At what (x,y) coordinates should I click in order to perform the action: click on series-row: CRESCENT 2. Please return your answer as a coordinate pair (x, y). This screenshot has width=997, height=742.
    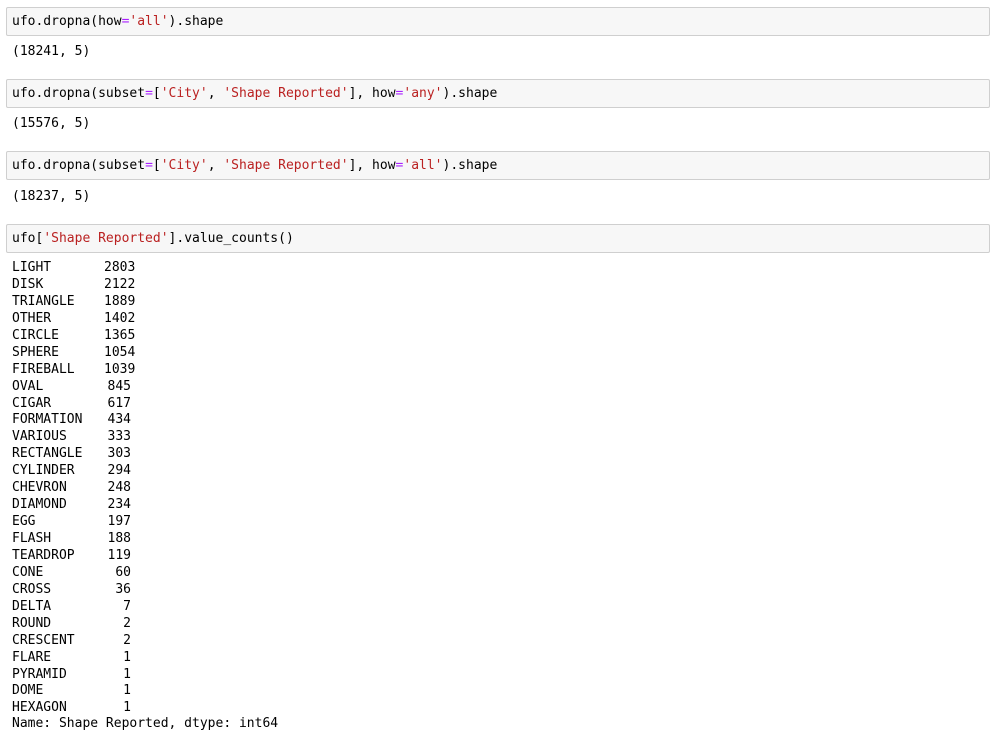
    Looking at the image, I should click on (71, 641).